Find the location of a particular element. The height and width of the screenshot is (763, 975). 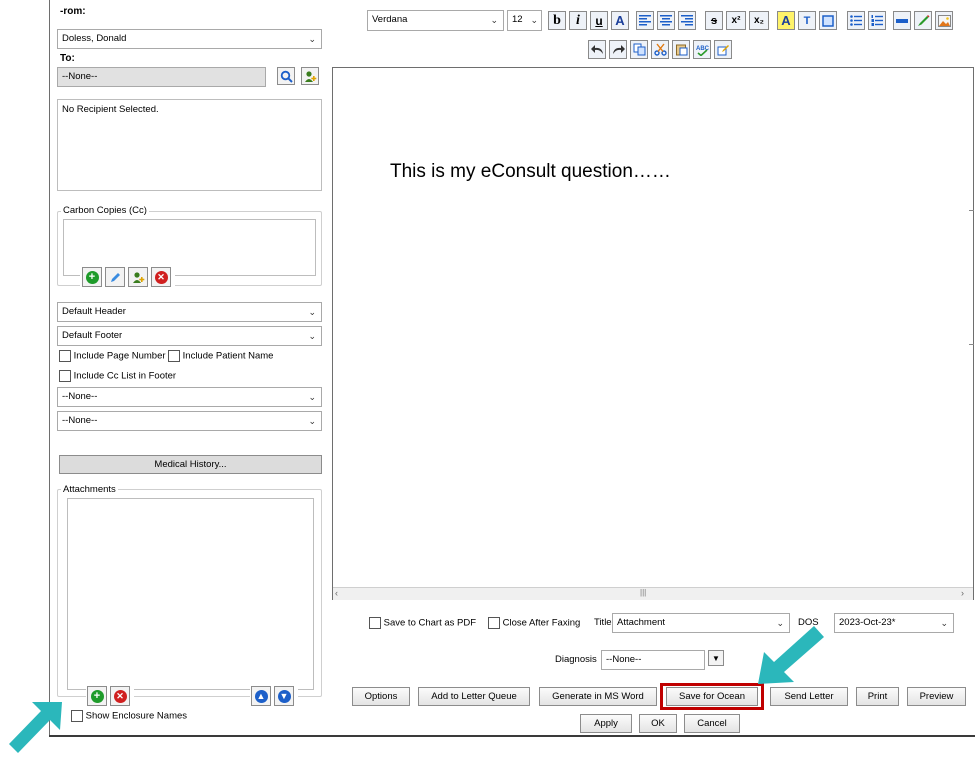

save-pdf-row: Save to Chart as PDF is located at coordinates (422, 623).